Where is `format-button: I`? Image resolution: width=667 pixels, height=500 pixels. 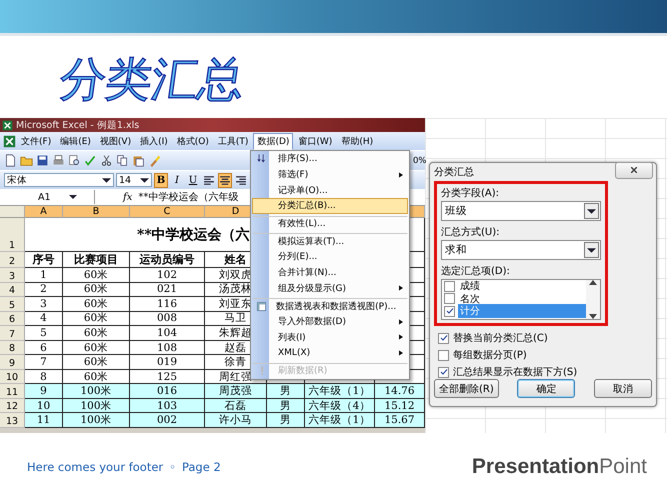
format-button: I is located at coordinates (177, 180).